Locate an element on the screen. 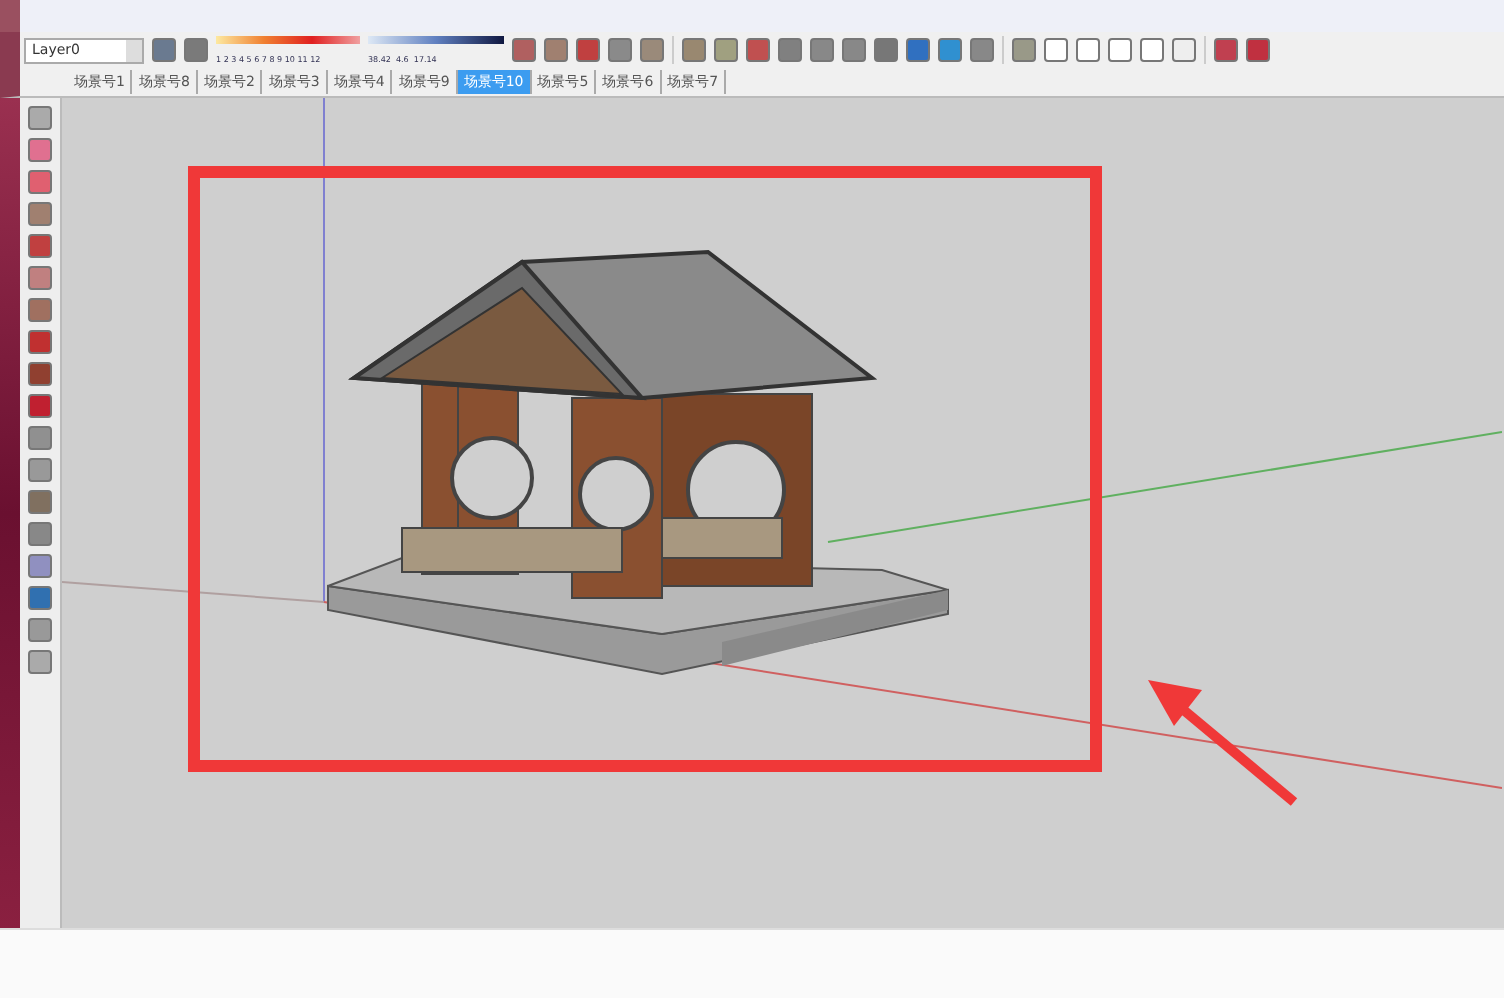 This screenshot has width=1504, height=998. caret-icon is located at coordinates (134, 50).